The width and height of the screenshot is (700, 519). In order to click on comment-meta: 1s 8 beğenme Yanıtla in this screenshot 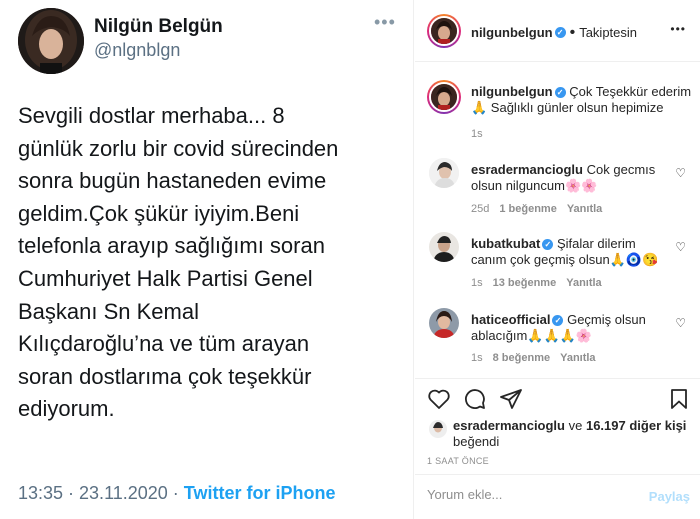, I will do `click(533, 358)`.